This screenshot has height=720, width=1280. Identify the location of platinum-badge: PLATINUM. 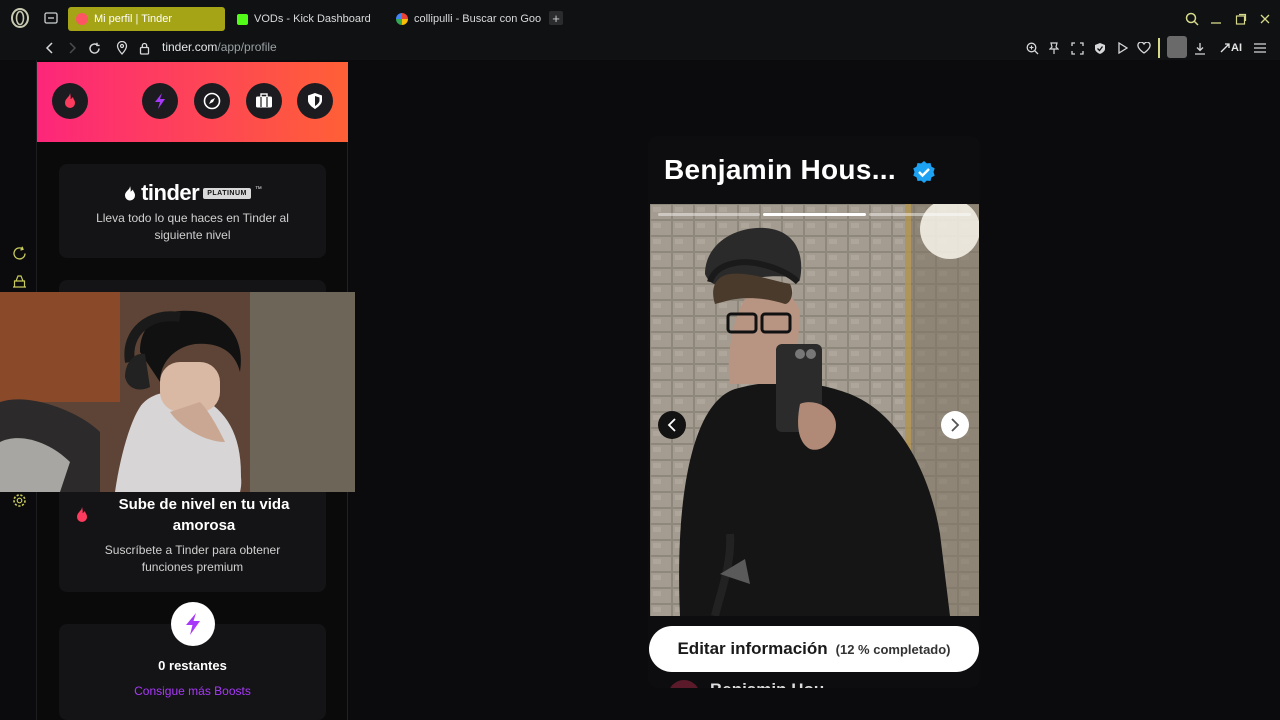
(227, 193).